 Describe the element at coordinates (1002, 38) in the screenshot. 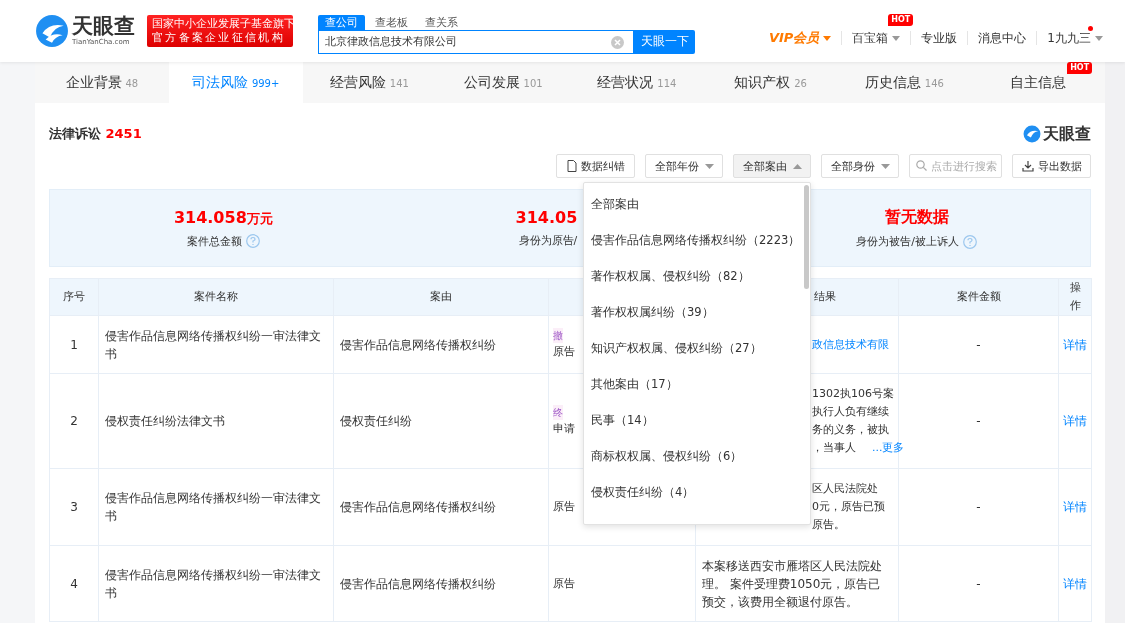

I see `nav-link: 消息中心` at that location.